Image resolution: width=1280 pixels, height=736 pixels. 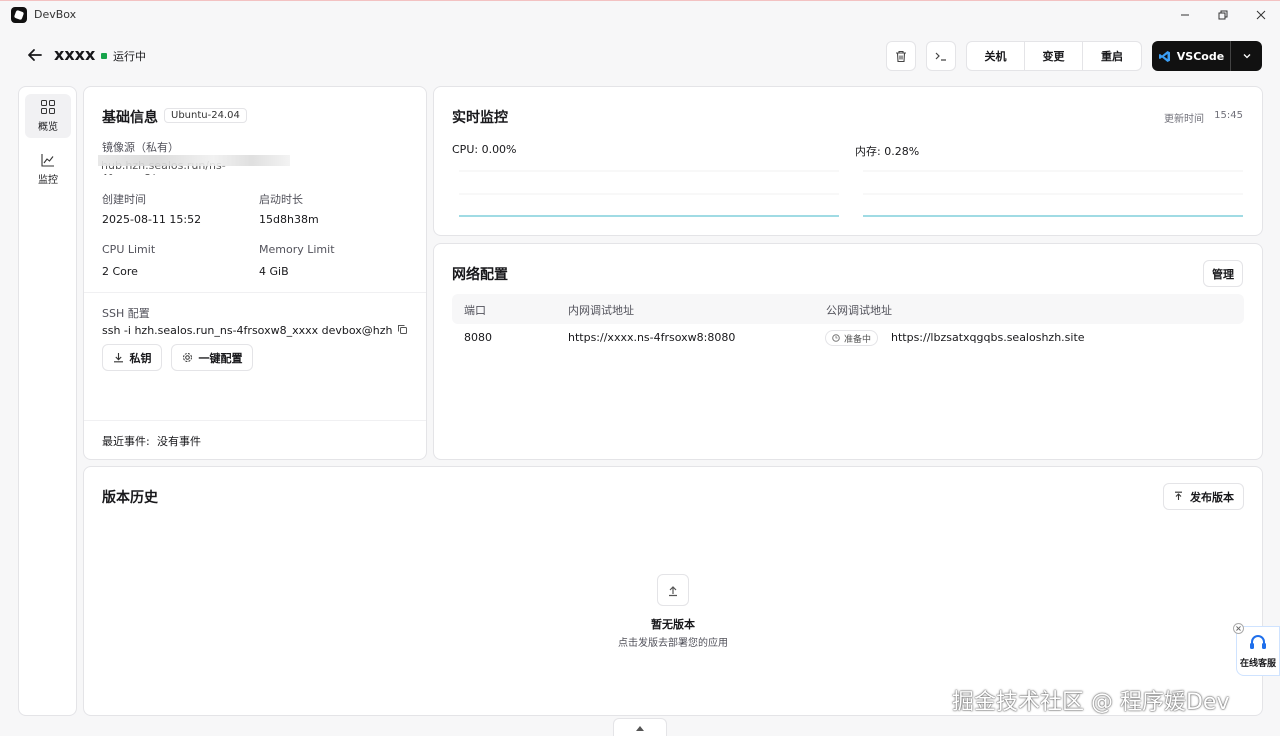 What do you see at coordinates (1223, 273) in the screenshot?
I see `manage-button: 管理` at bounding box center [1223, 273].